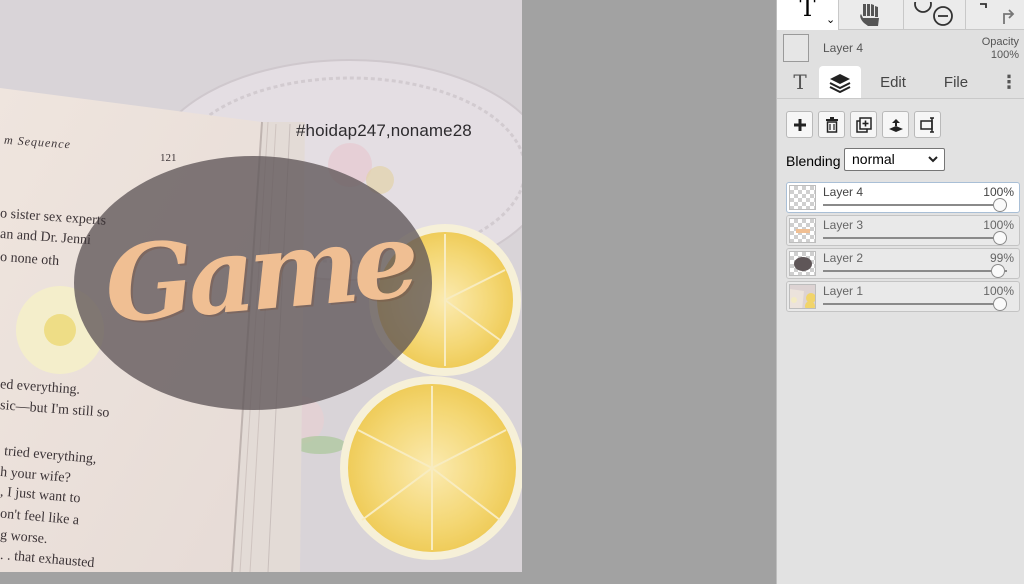 The width and height of the screenshot is (1024, 584). What do you see at coordinates (843, 225) in the screenshot?
I see `layer-name: Layer 3` at bounding box center [843, 225].